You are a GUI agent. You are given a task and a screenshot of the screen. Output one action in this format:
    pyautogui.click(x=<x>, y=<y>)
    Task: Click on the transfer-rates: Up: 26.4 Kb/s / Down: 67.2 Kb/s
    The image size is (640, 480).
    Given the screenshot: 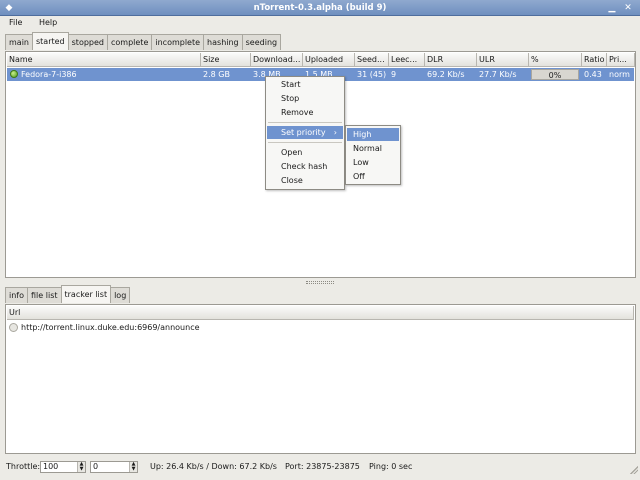 What is the action you would take?
    pyautogui.click(x=213, y=466)
    